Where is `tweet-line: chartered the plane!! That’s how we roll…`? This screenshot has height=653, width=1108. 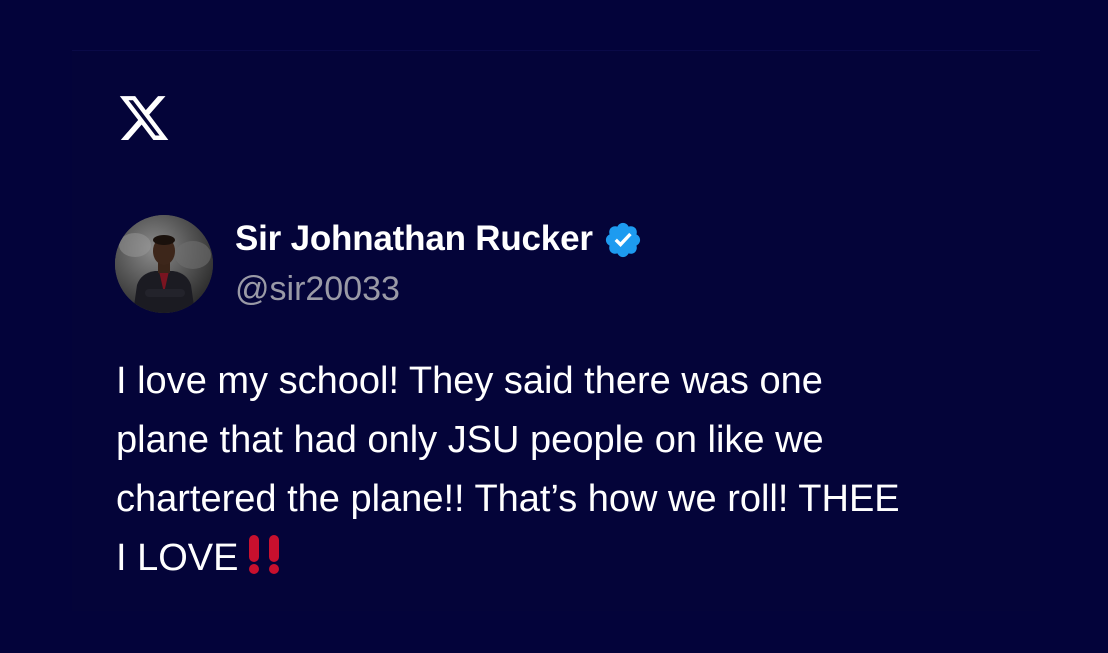
tweet-line: chartered the plane!! That’s how we roll… is located at coordinates (508, 499).